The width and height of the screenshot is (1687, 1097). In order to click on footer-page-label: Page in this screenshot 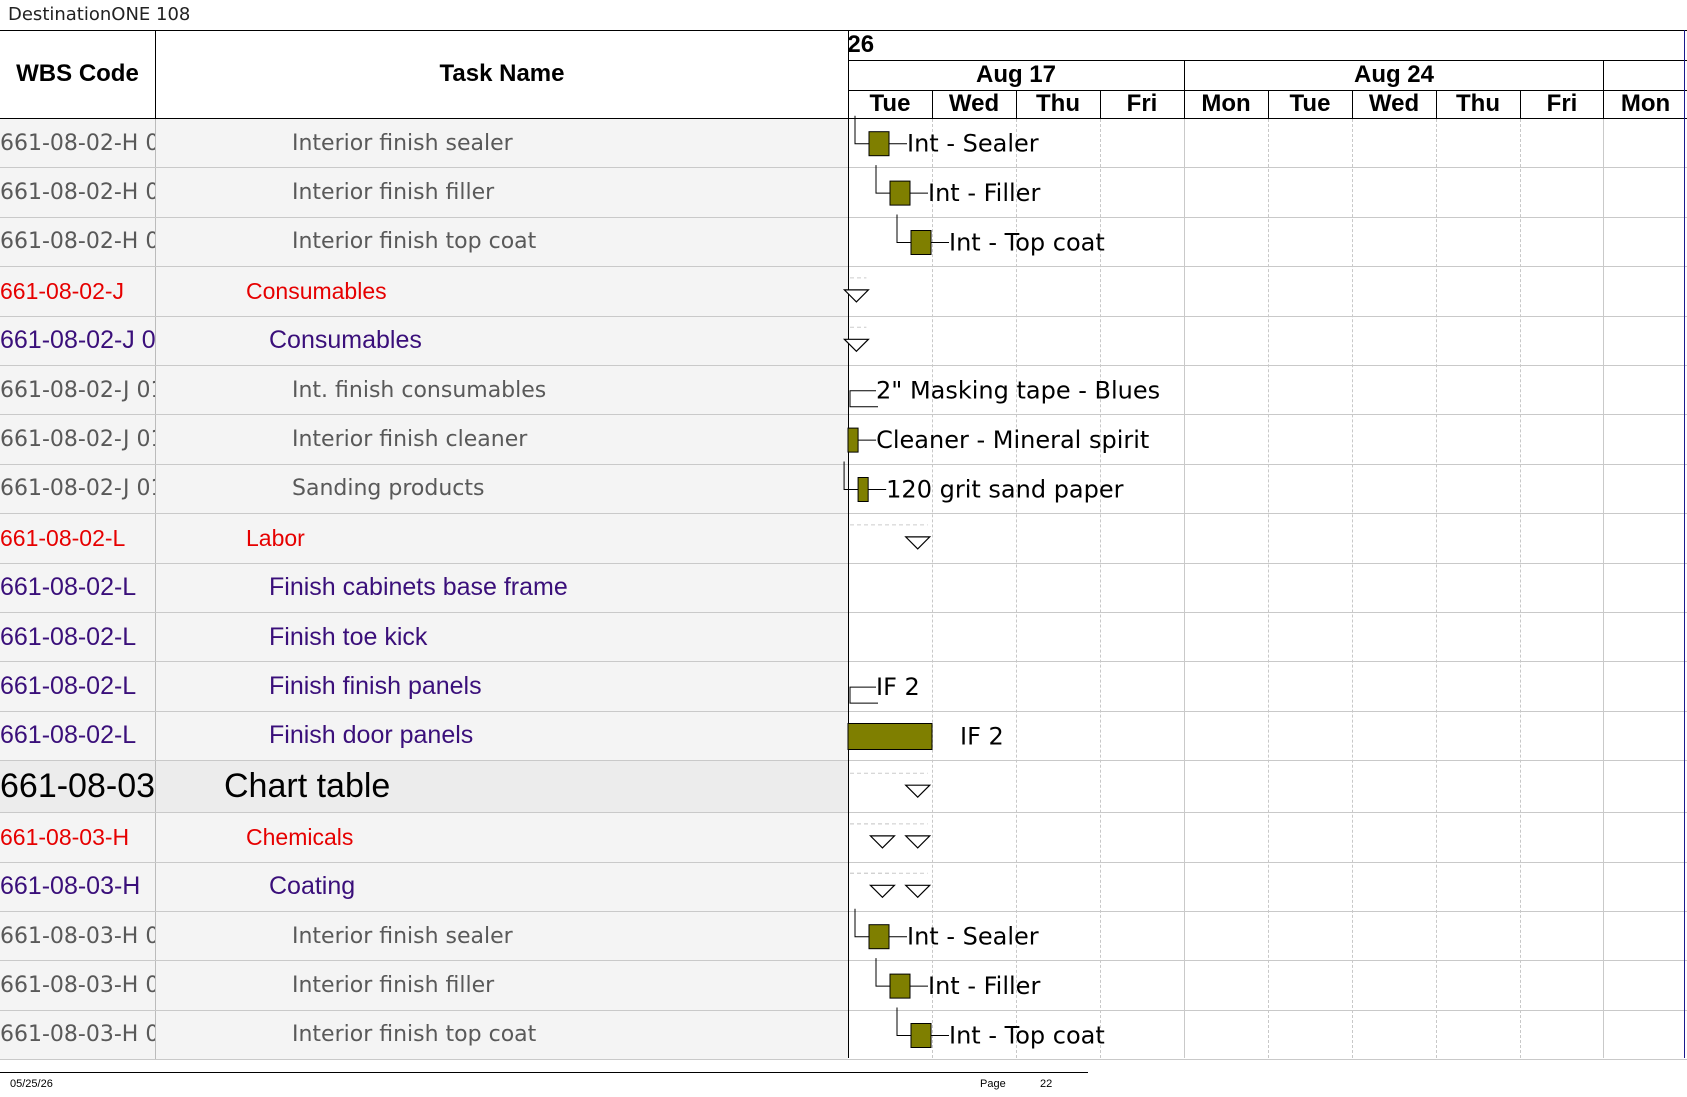, I will do `click(993, 1084)`.